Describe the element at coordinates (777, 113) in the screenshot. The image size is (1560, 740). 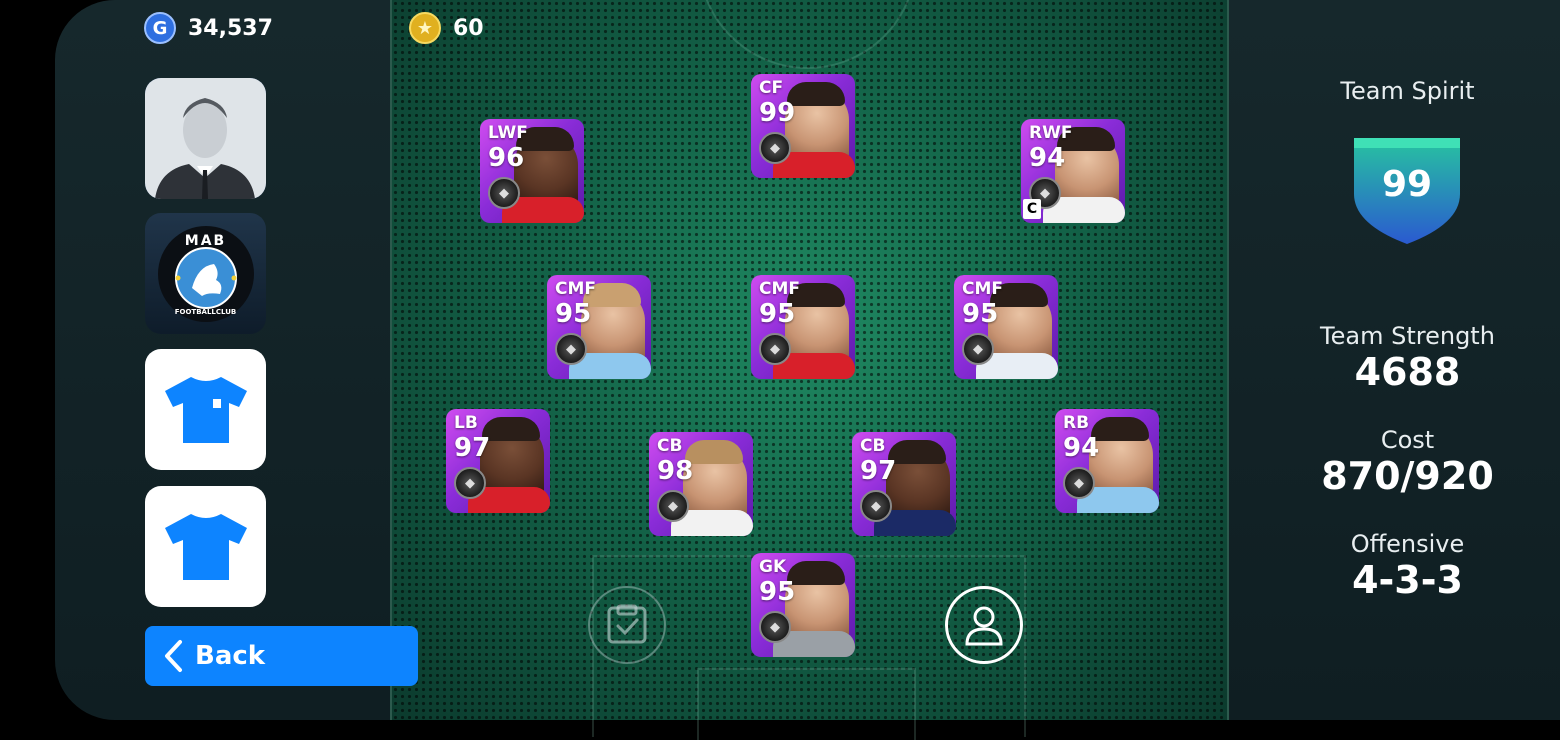
I see `player-rating: 99` at that location.